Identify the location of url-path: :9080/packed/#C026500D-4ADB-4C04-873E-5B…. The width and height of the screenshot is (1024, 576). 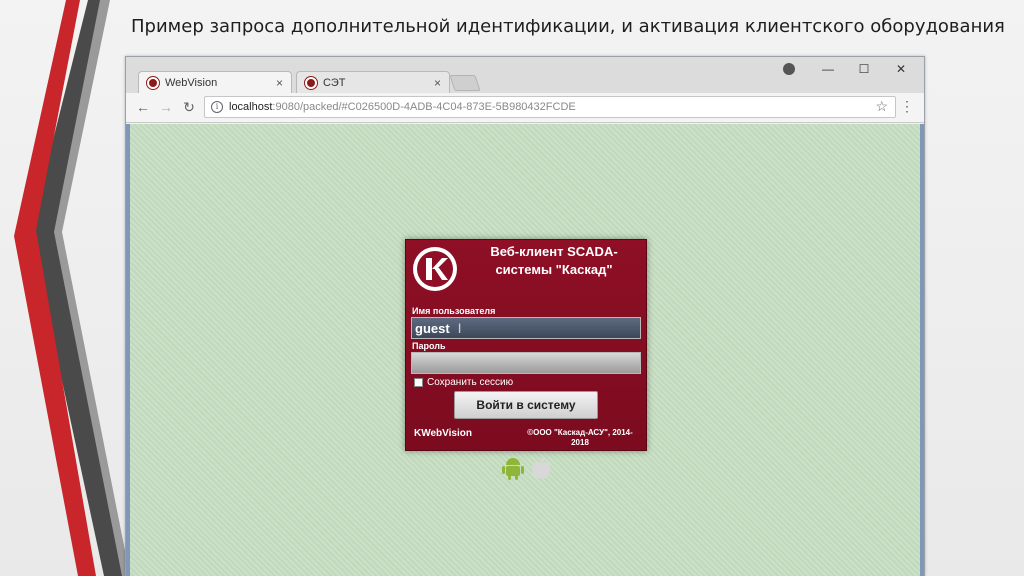
(424, 107).